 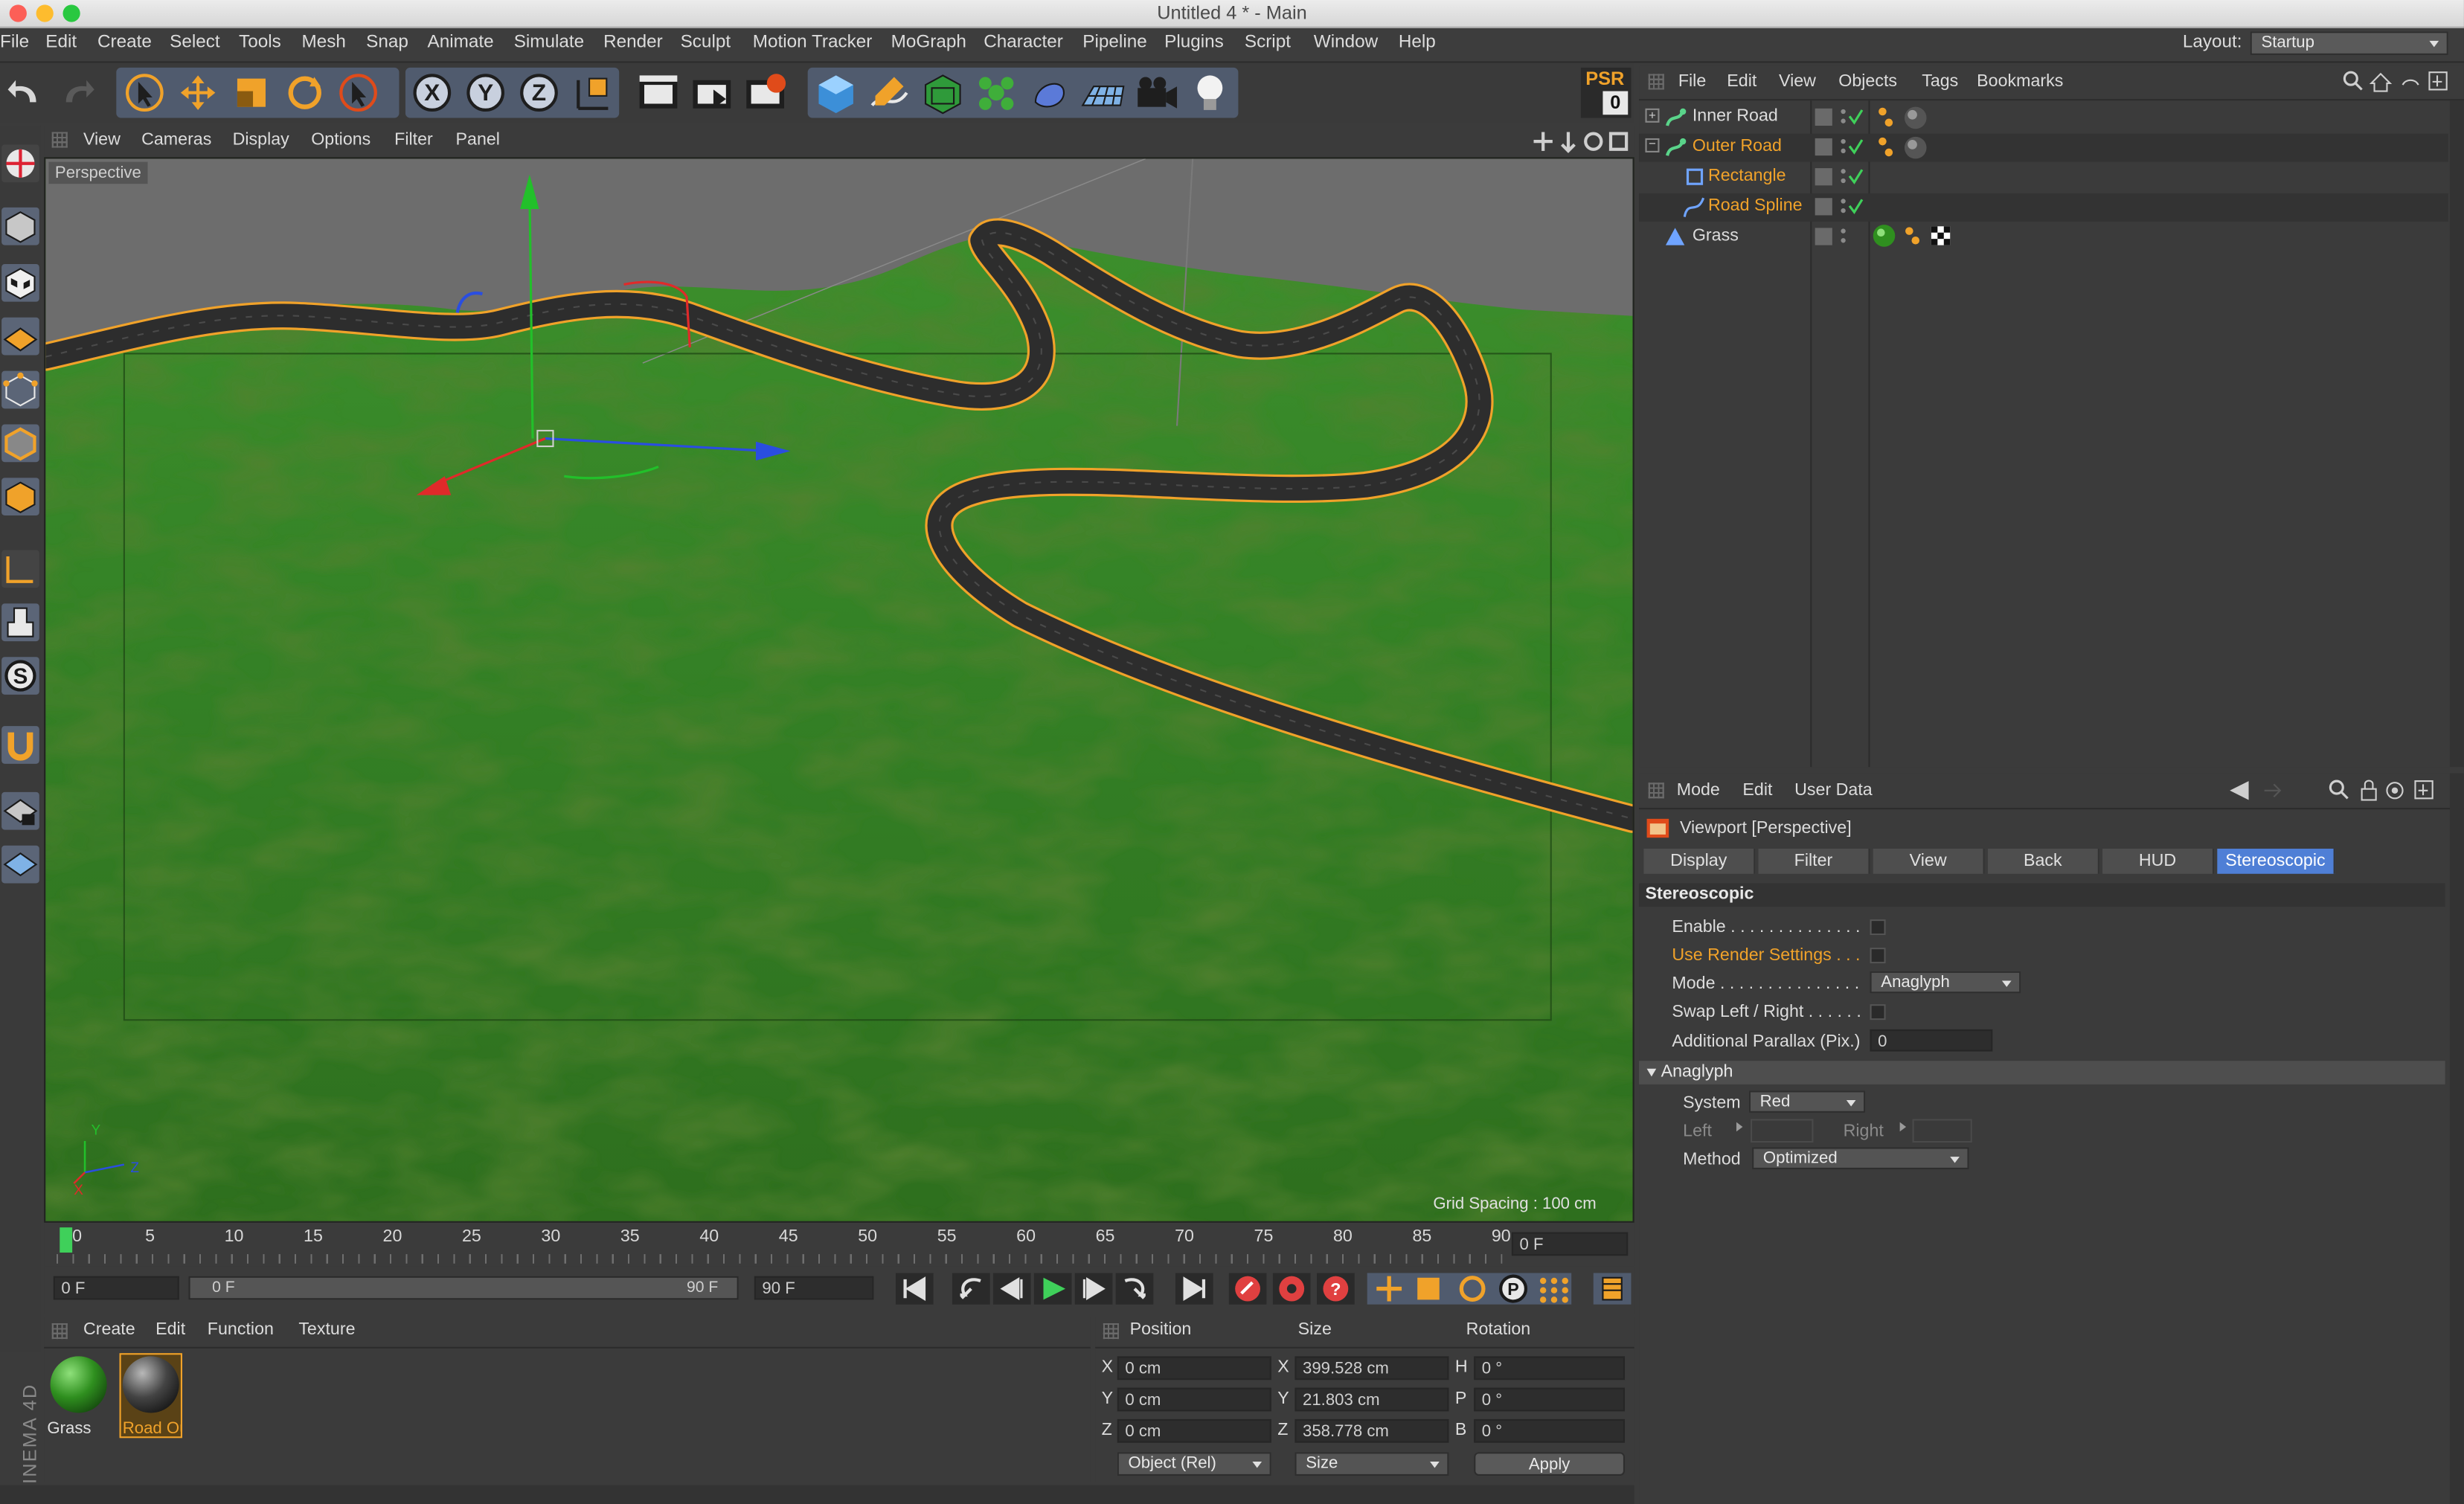 I want to click on scale-icon, so click(x=251, y=93).